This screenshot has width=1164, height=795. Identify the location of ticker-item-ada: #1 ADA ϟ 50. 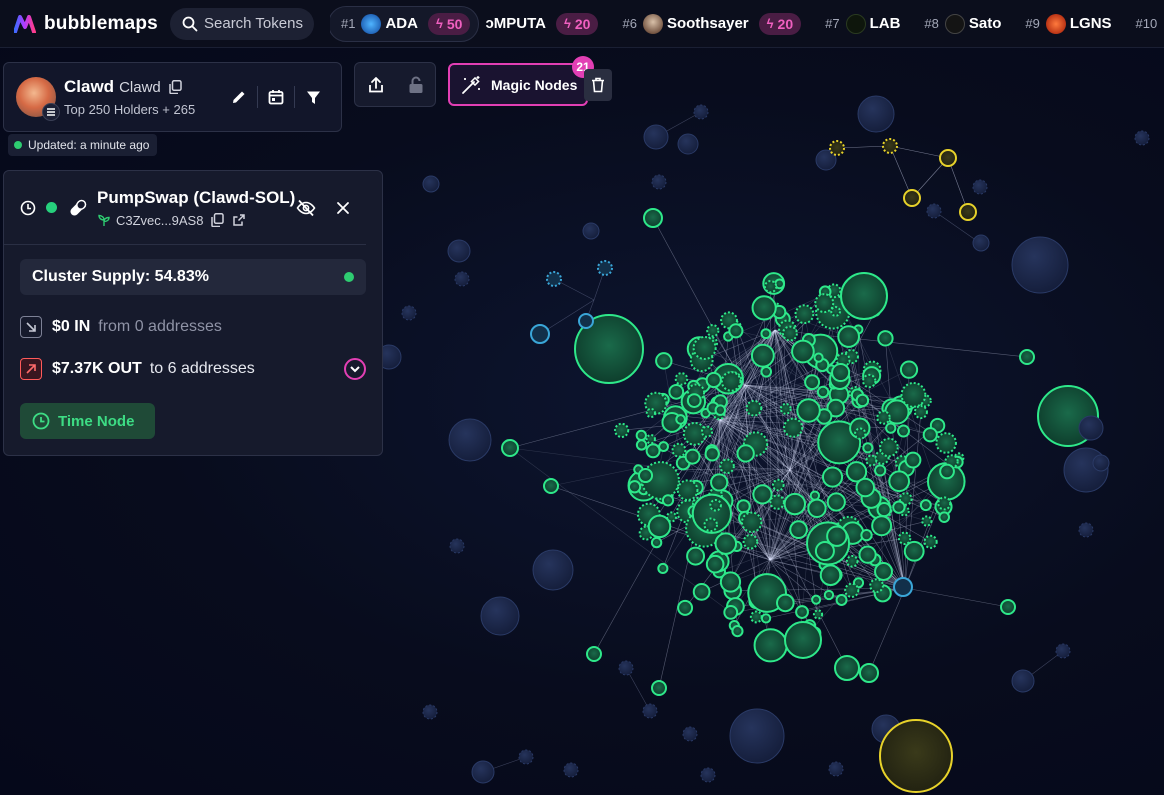
(405, 23).